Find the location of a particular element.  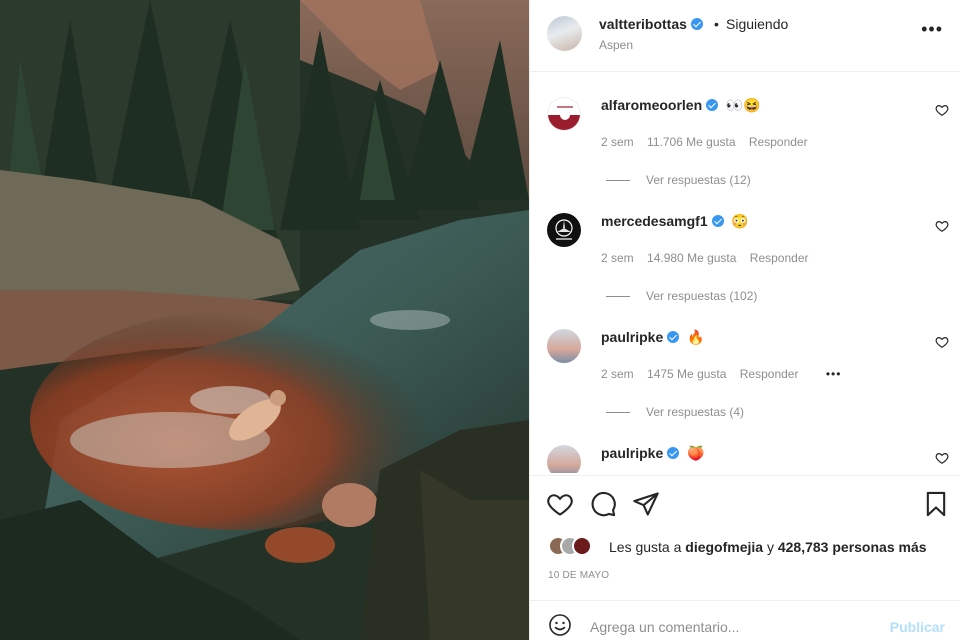

author-username-text: valtteribottas is located at coordinates (643, 24).